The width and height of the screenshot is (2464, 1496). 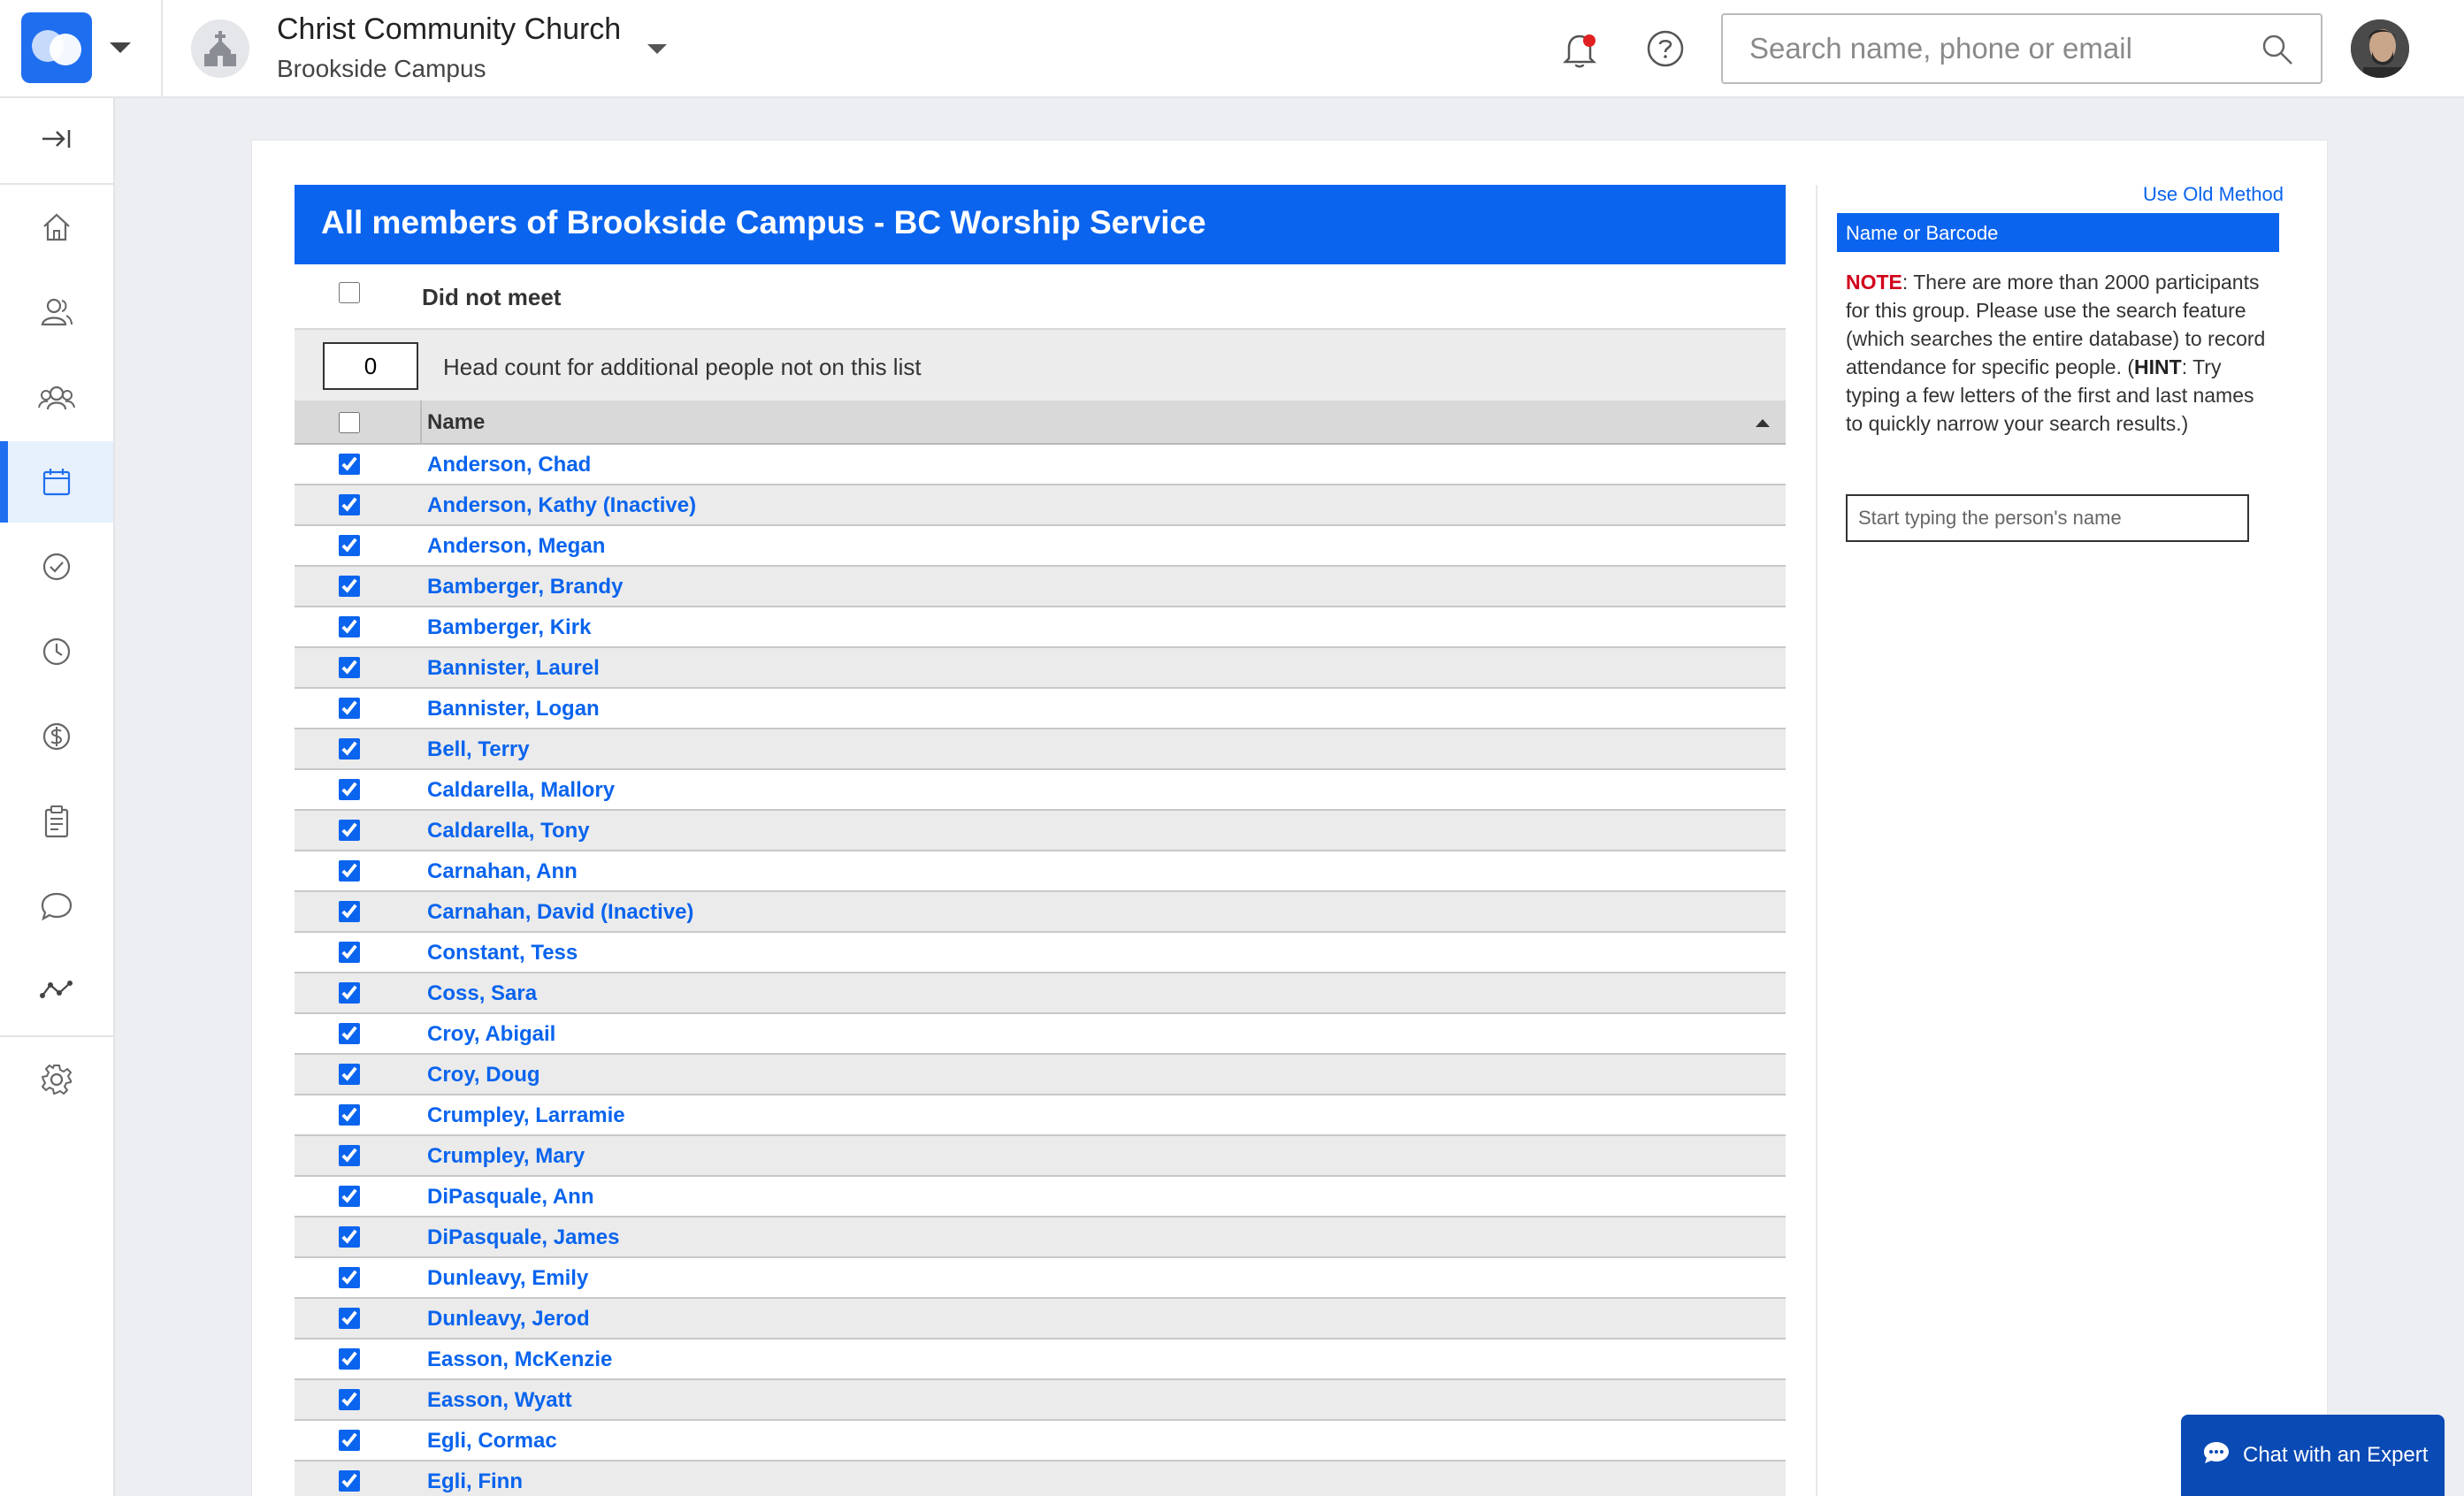 I want to click on table-row: Crumpley, Mary, so click(x=1040, y=1156).